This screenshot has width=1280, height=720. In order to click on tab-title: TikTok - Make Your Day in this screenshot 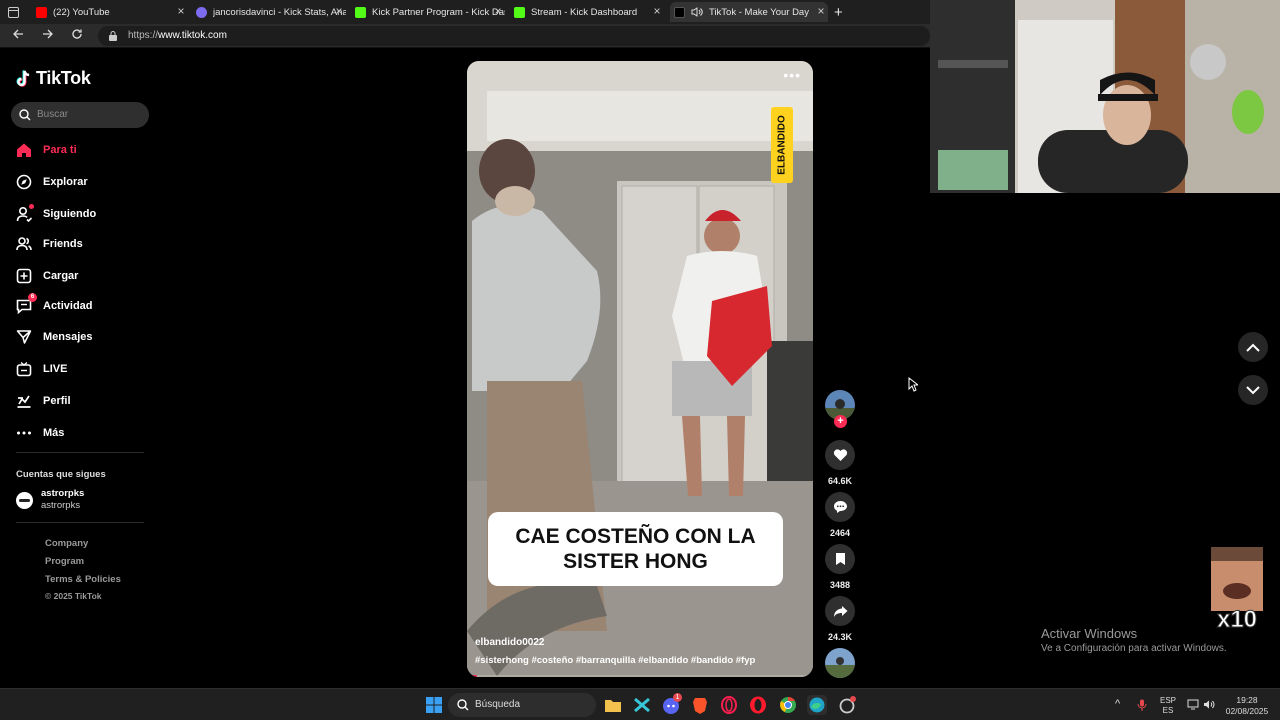, I will do `click(759, 12)`.